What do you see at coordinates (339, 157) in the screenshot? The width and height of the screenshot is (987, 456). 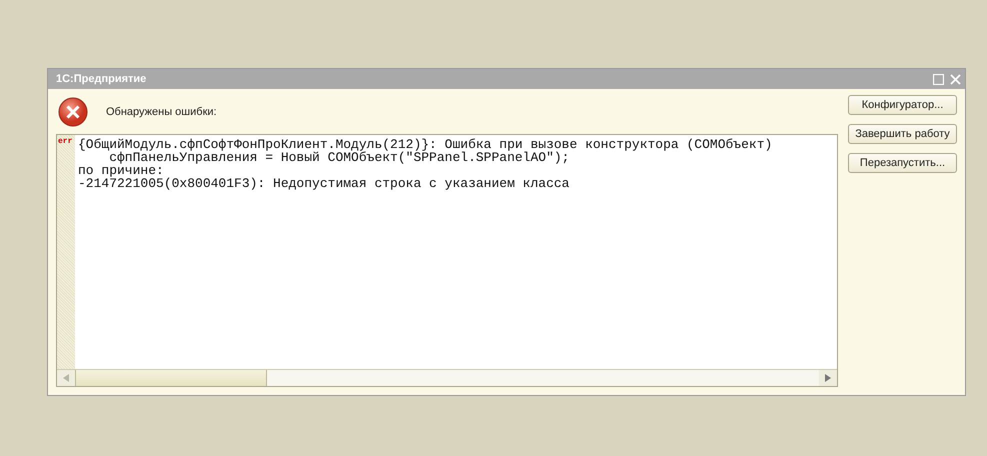 I see `log-line: сфпПанельУправления = Новый COMОбъект("SPPanel.SPPanelAO");` at bounding box center [339, 157].